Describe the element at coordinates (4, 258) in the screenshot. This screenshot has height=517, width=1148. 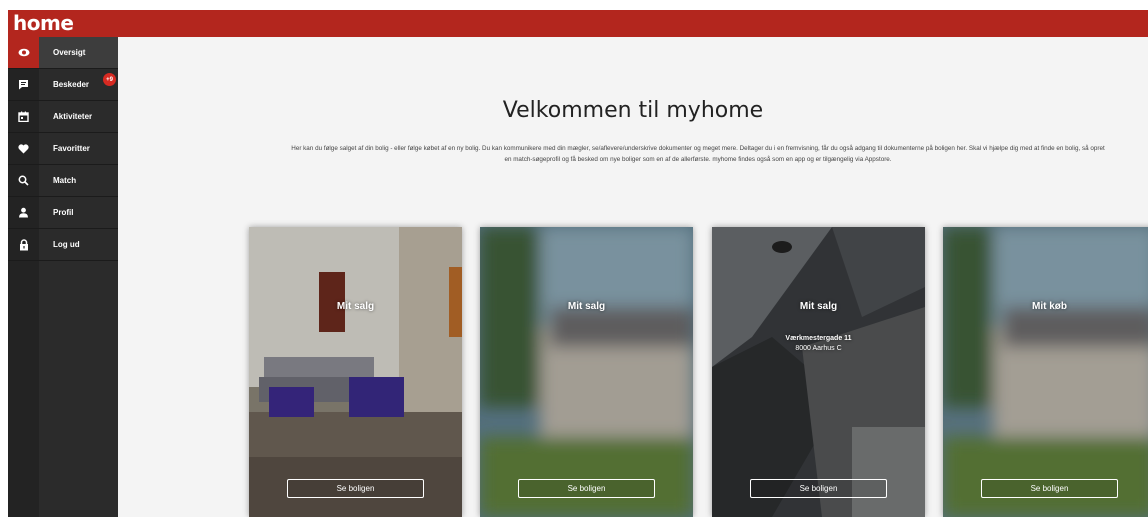
I see `window-edge` at that location.